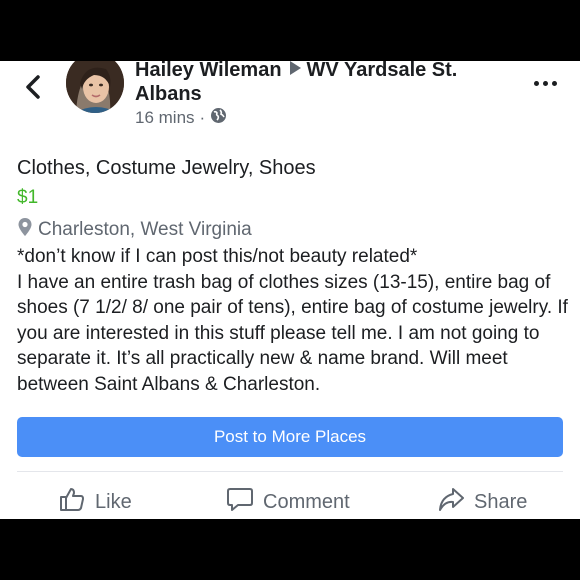 This screenshot has width=580, height=580. Describe the element at coordinates (165, 118) in the screenshot. I see `post-time: 16 mins` at that location.